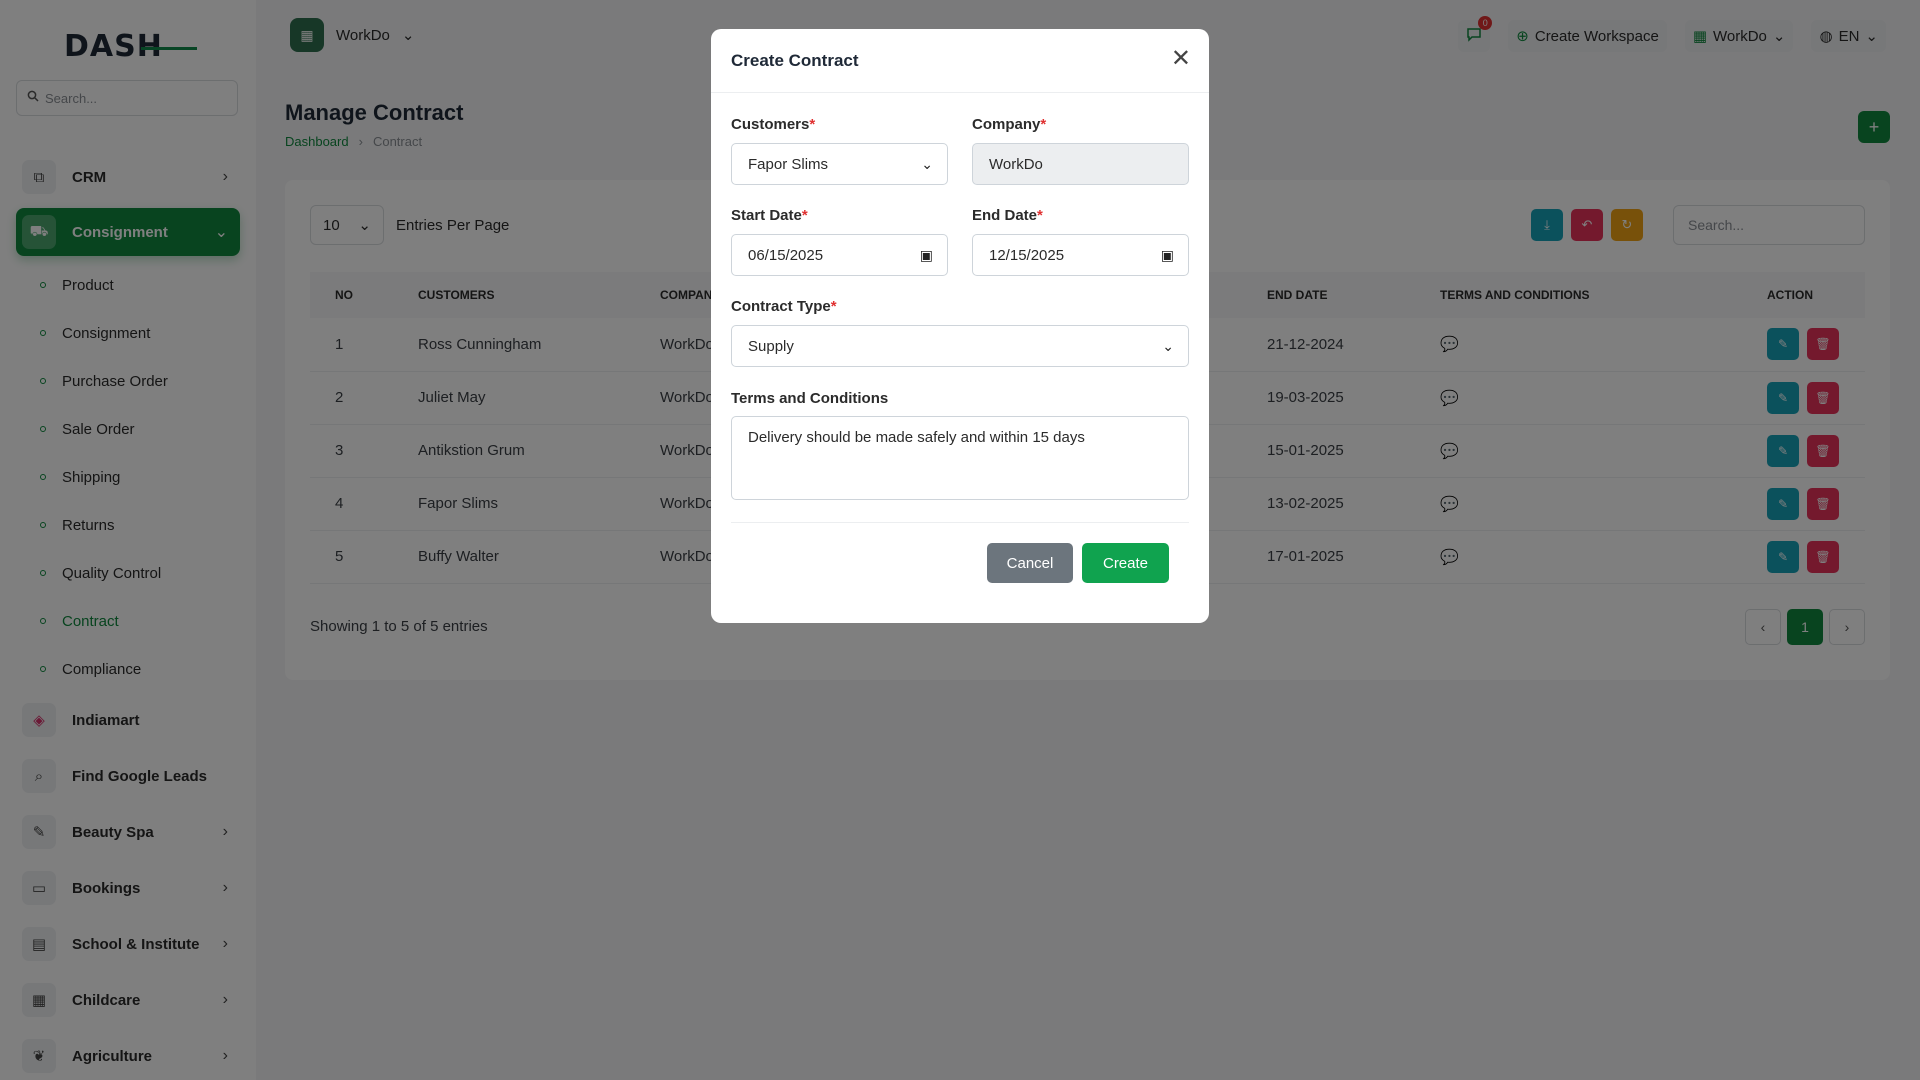 The image size is (1920, 1080). Describe the element at coordinates (771, 346) in the screenshot. I see `contract-type-value: Supply` at that location.